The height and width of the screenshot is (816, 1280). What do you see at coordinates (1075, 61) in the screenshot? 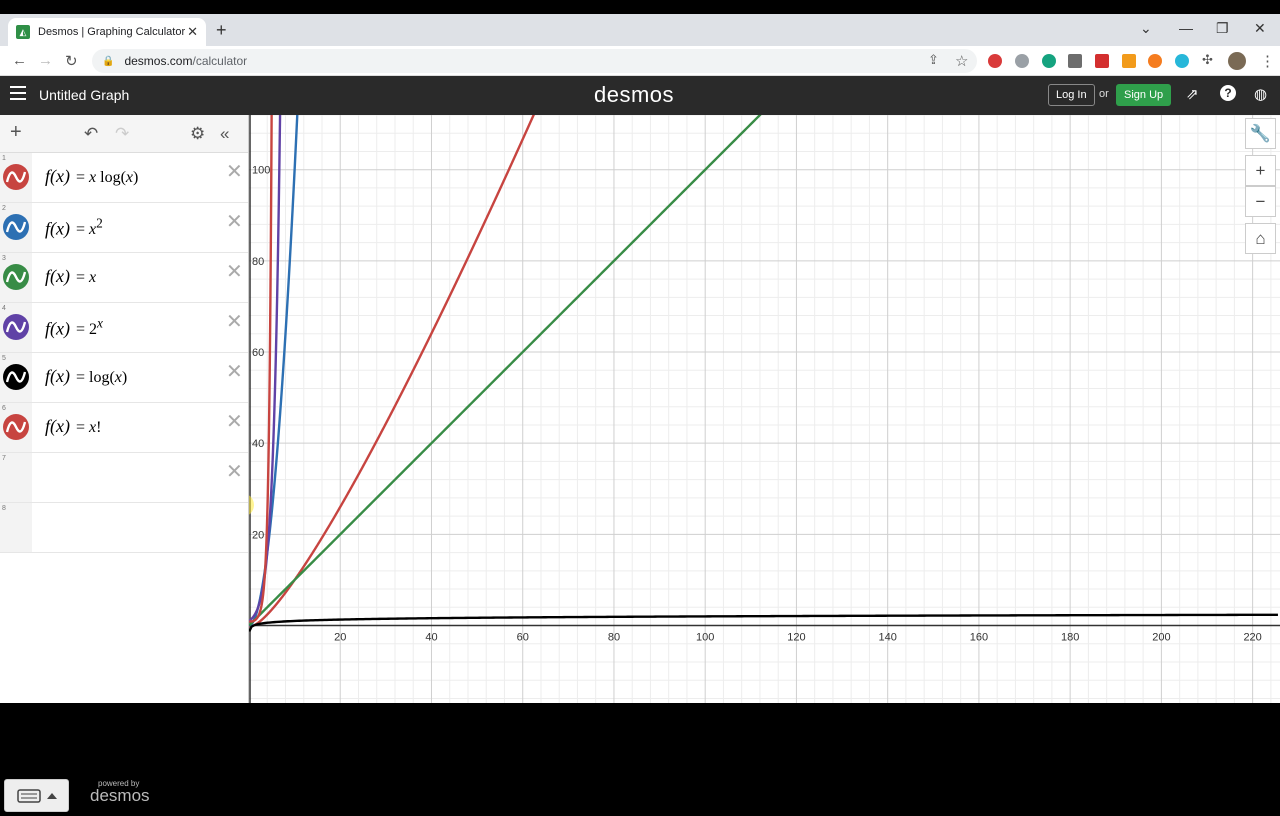
I see `tools-extension-icon` at bounding box center [1075, 61].